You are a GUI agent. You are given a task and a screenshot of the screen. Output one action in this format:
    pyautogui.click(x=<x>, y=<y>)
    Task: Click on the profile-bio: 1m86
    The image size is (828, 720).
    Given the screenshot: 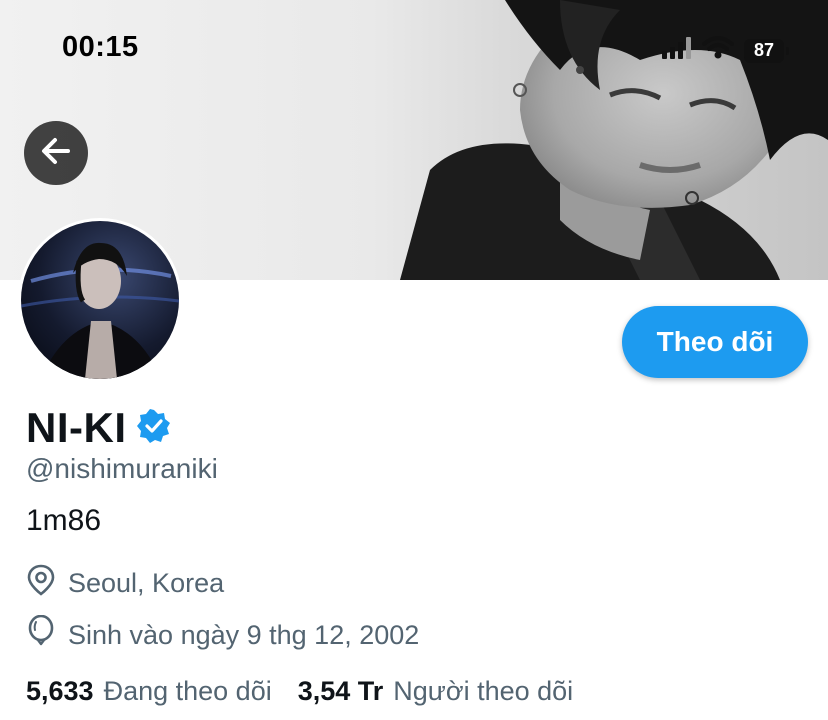 What is the action you would take?
    pyautogui.click(x=64, y=520)
    